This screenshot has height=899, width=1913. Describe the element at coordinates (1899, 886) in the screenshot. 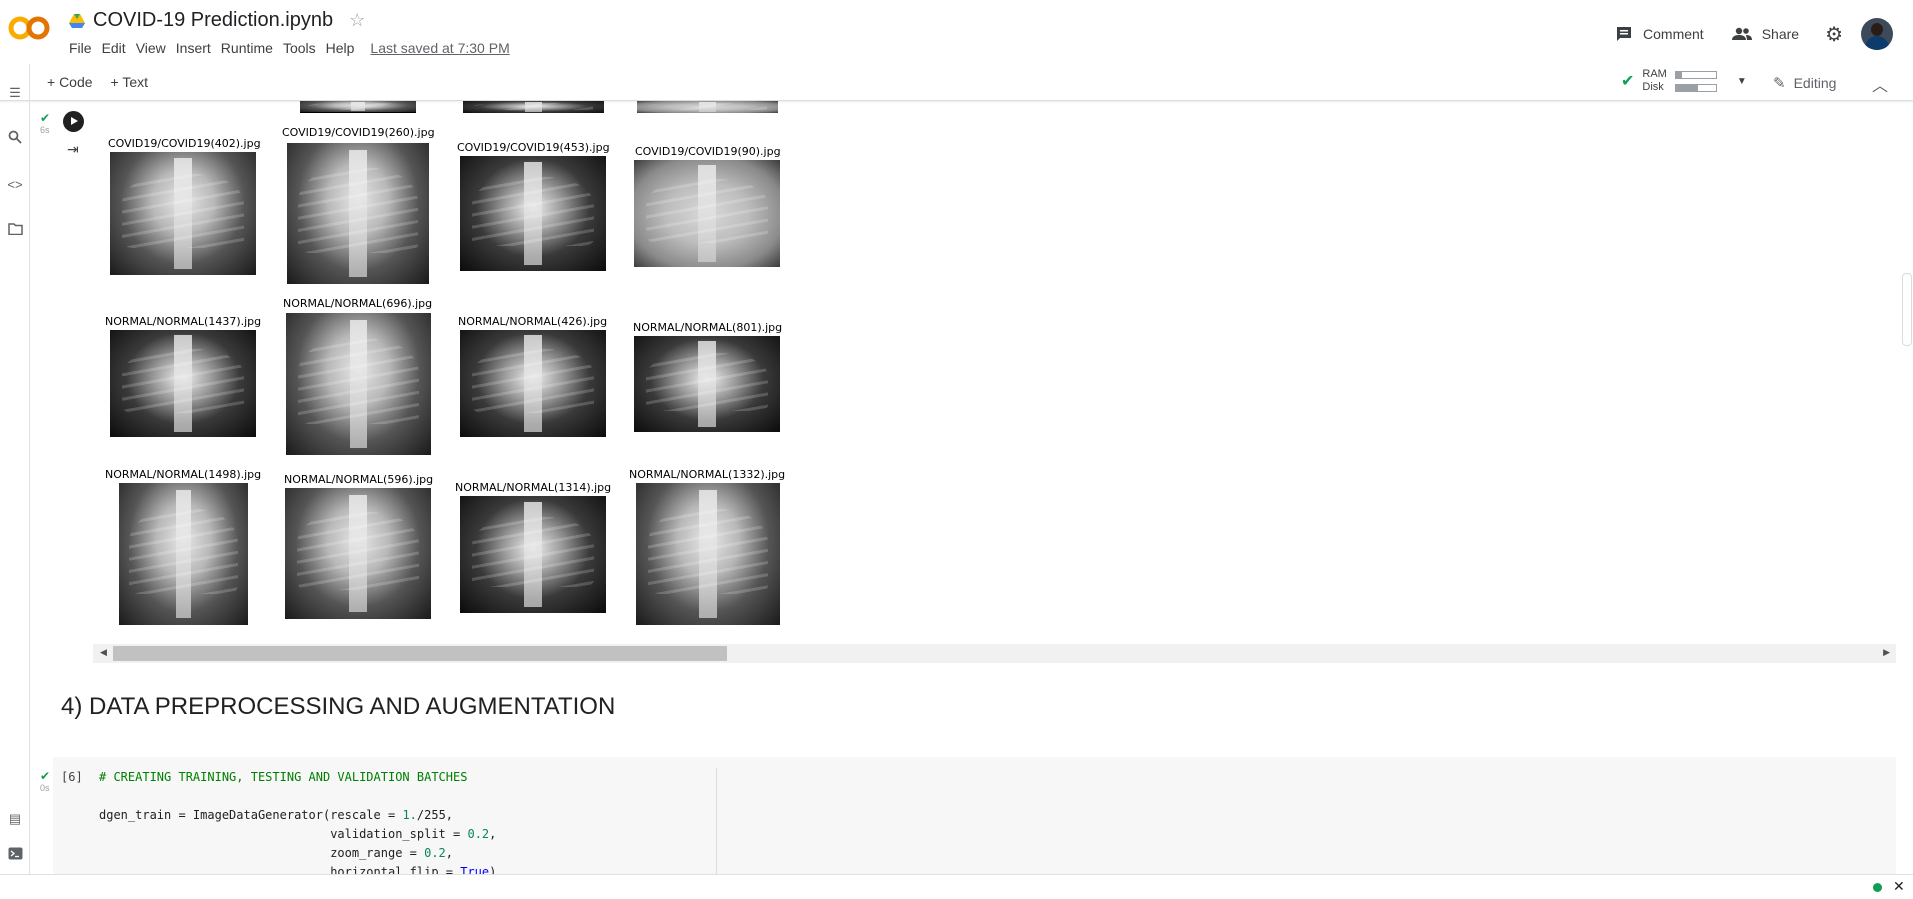

I see `close-icon: ✕` at that location.